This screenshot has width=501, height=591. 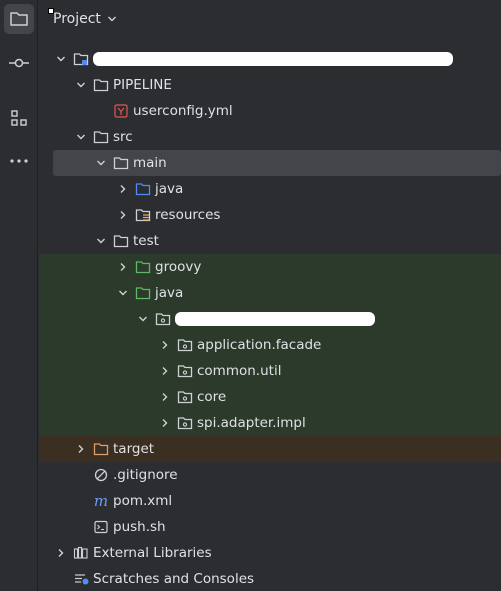 I want to click on structure-tool-button, so click(x=19, y=118).